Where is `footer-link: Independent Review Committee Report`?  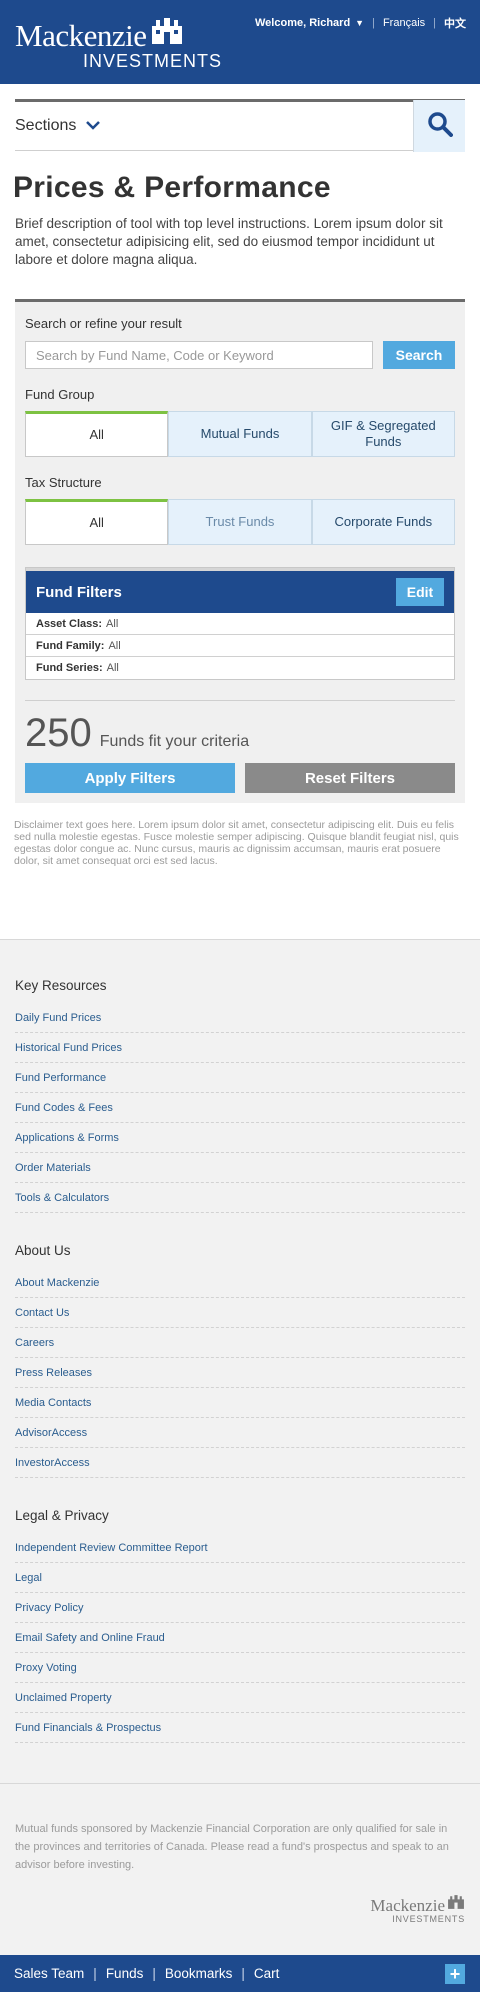
footer-link: Independent Review Committee Report is located at coordinates (240, 1548).